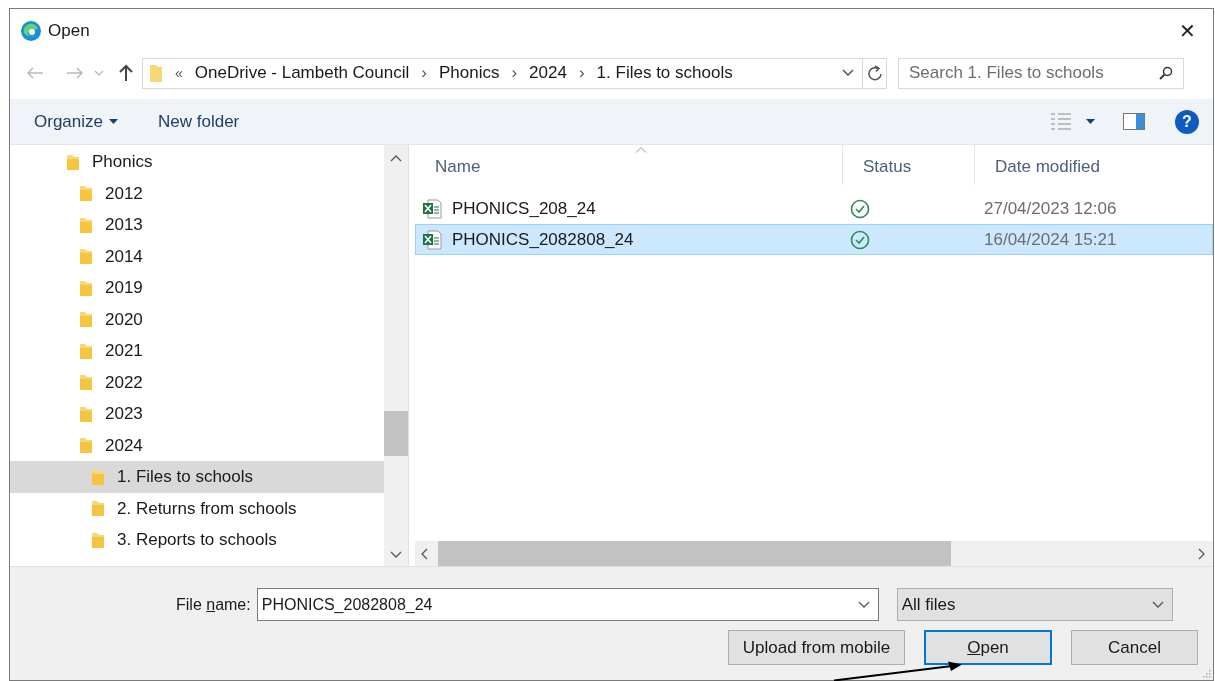 Image resolution: width=1215 pixels, height=681 pixels. Describe the element at coordinates (197, 414) in the screenshot. I see `tree-item: 2023` at that location.